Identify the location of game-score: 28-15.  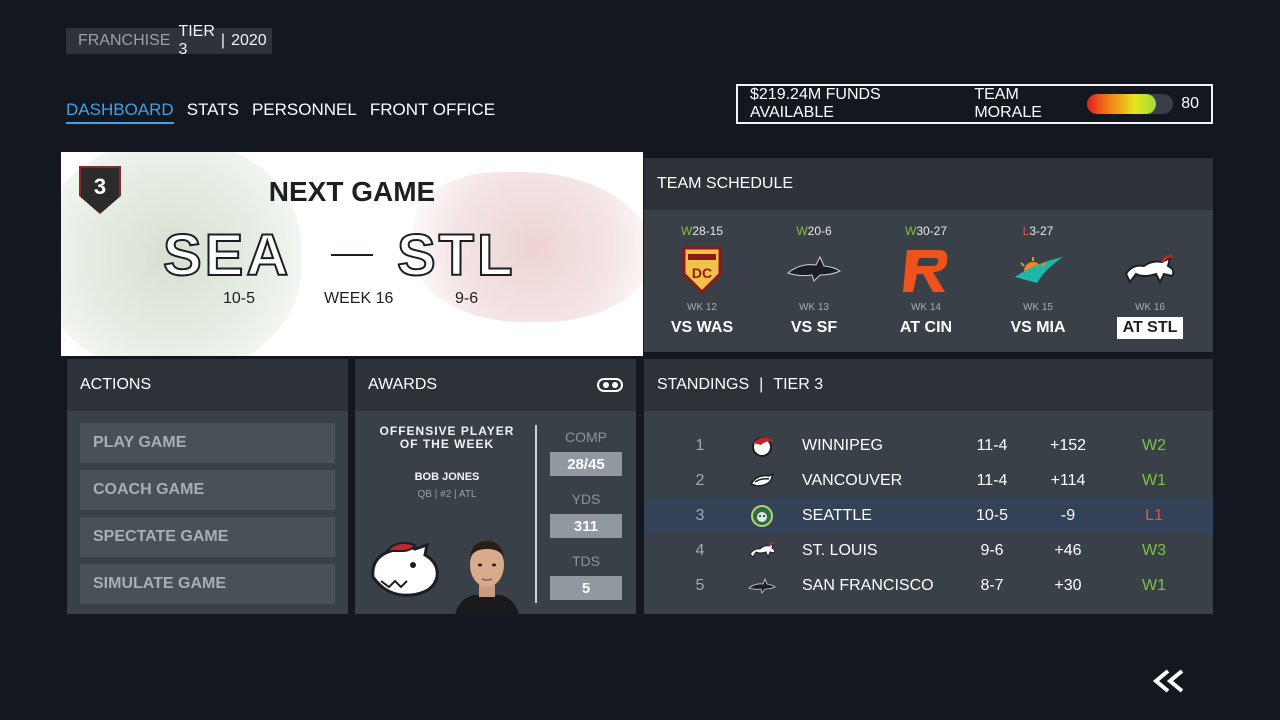
(708, 231).